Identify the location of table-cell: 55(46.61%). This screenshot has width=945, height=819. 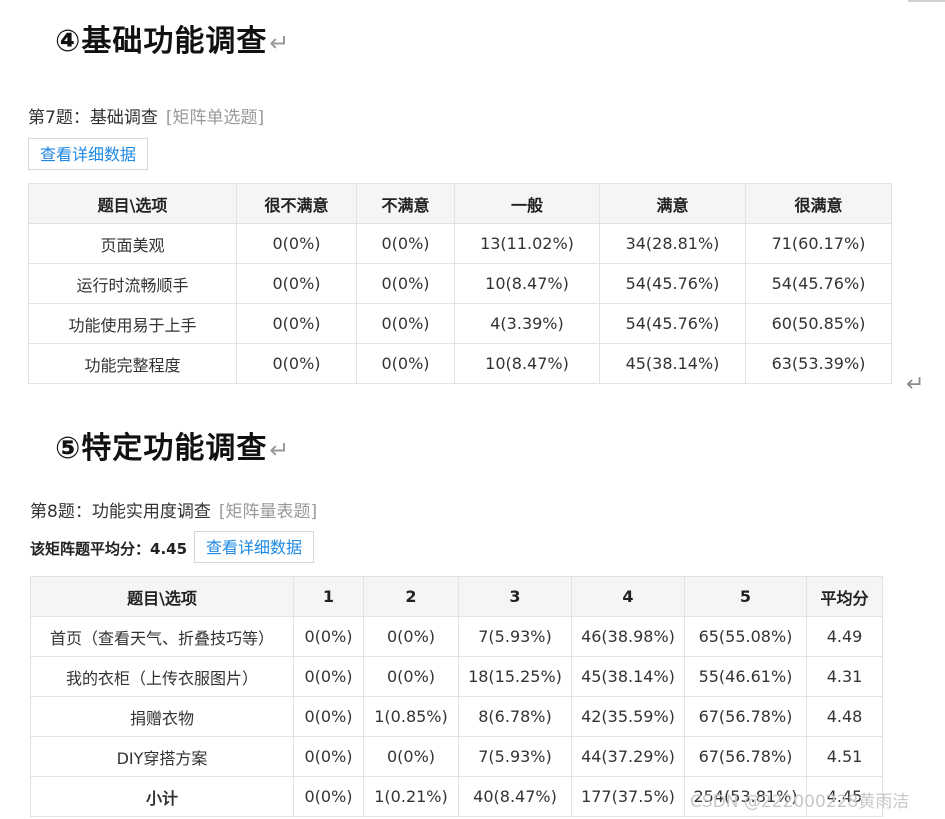
(745, 676).